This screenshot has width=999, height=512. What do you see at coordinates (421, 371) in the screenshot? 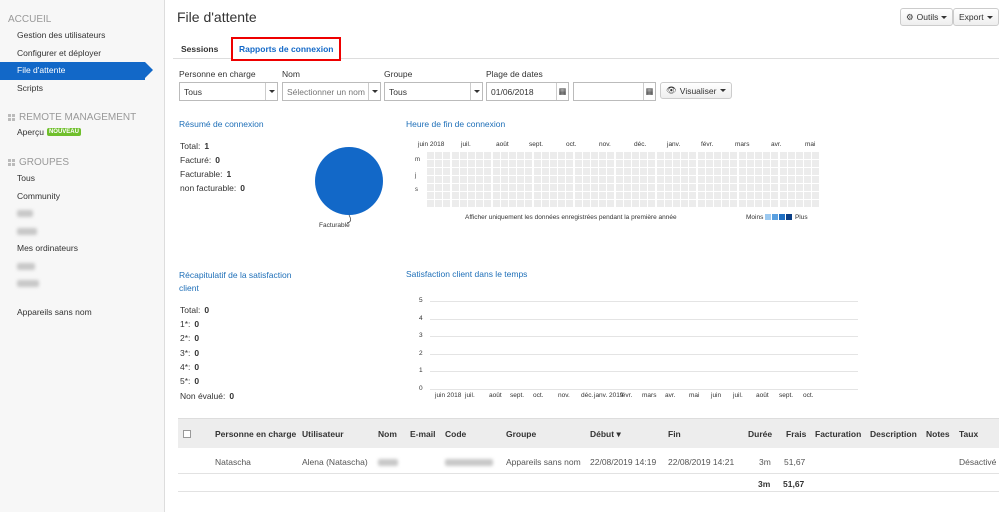
I see `chart-y-tick-label: 1` at bounding box center [421, 371].